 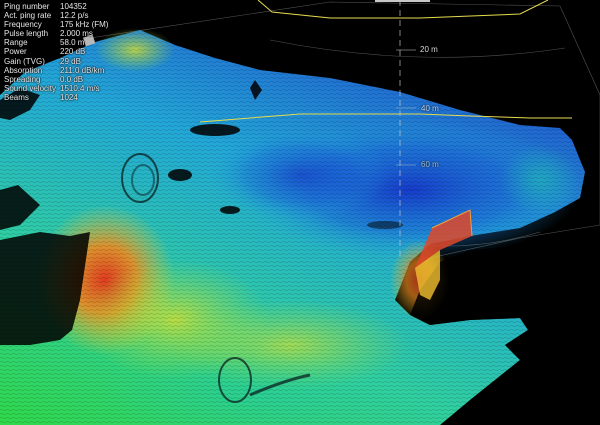 I want to click on readout-value: 12.2 p/s, so click(x=74, y=16).